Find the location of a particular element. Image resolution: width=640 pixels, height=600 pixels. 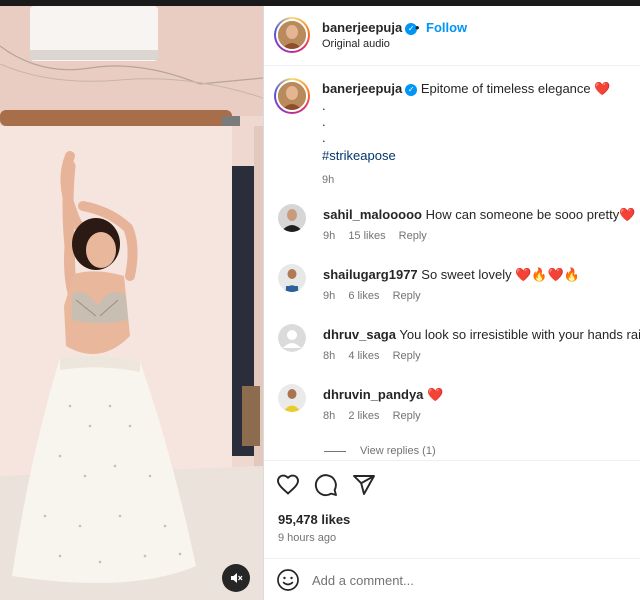

view-replies-button: View replies (1) is located at coordinates (380, 451).